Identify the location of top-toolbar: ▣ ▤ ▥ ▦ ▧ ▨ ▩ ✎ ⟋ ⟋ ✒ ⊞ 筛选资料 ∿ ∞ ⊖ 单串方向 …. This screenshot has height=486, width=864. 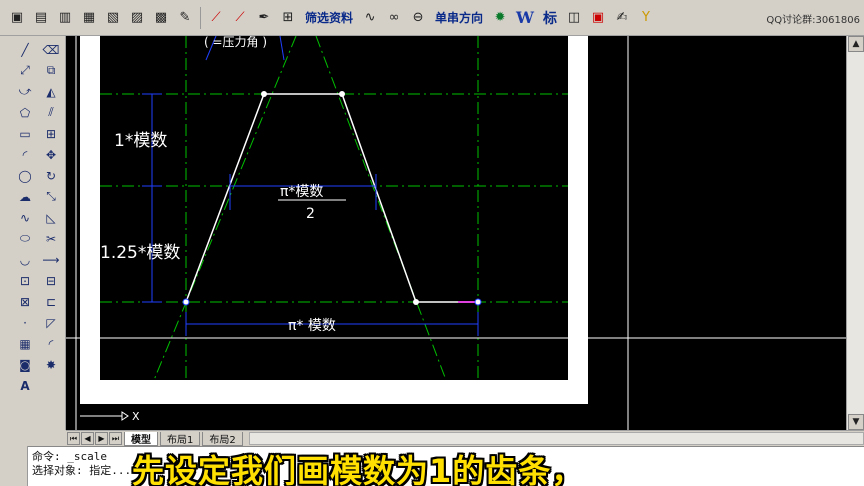
(432, 18).